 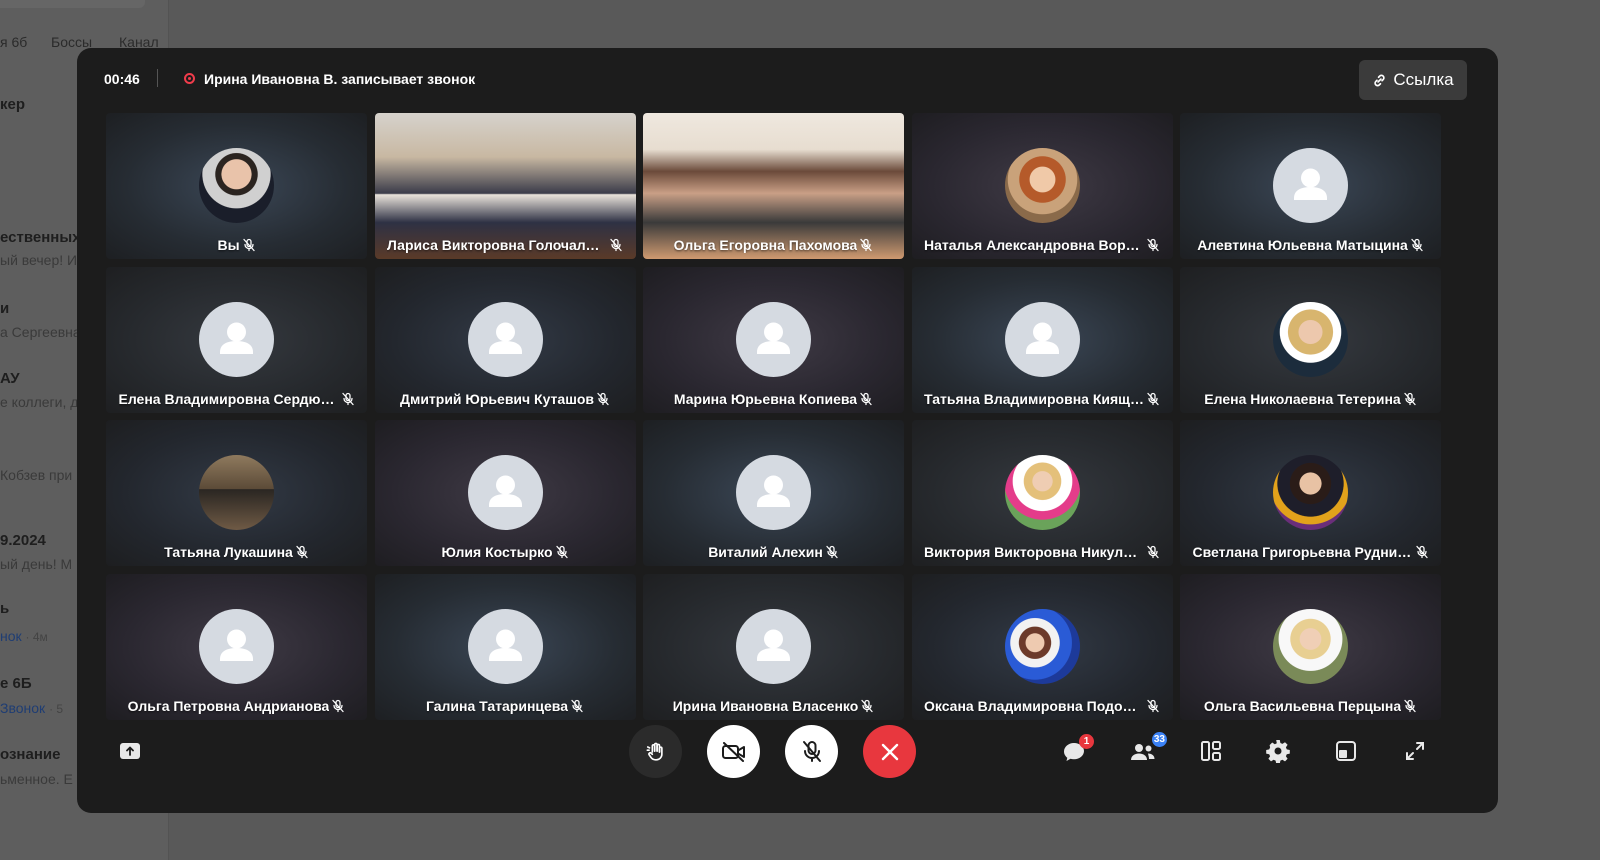 I want to click on camera-toggle-button, so click(x=733, y=751).